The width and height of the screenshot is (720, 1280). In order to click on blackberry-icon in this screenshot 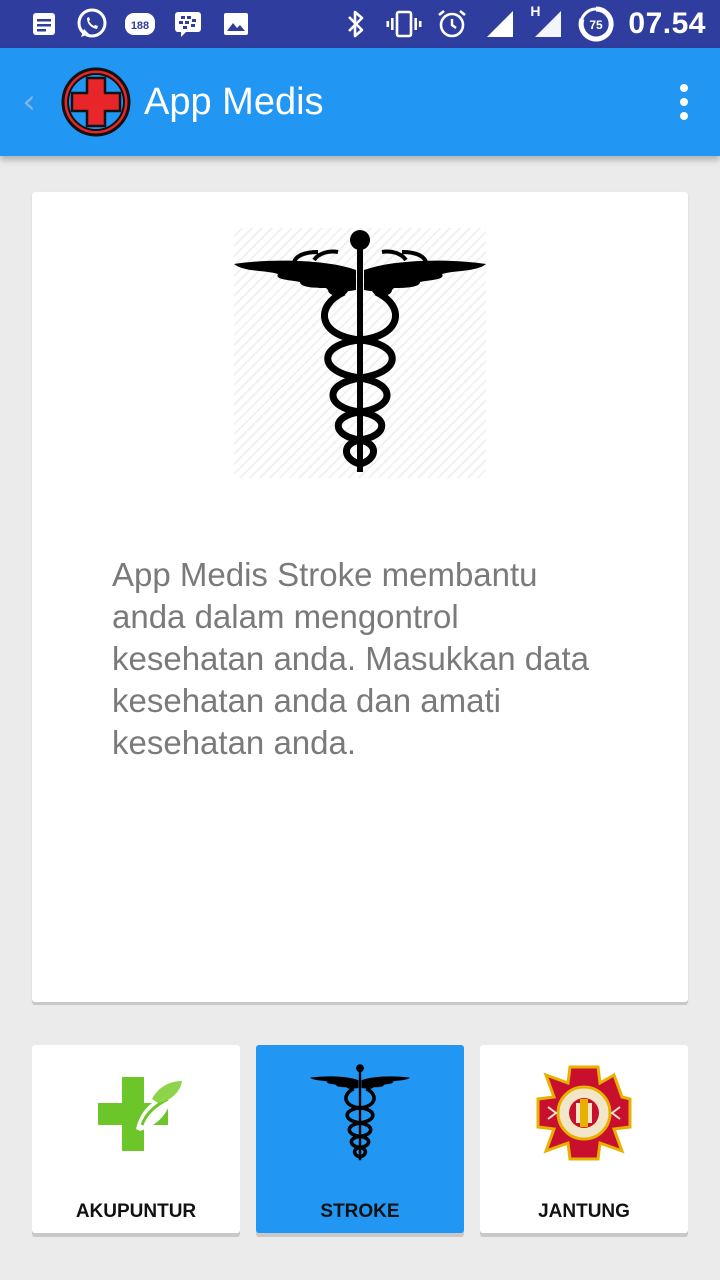, I will do `click(188, 24)`.